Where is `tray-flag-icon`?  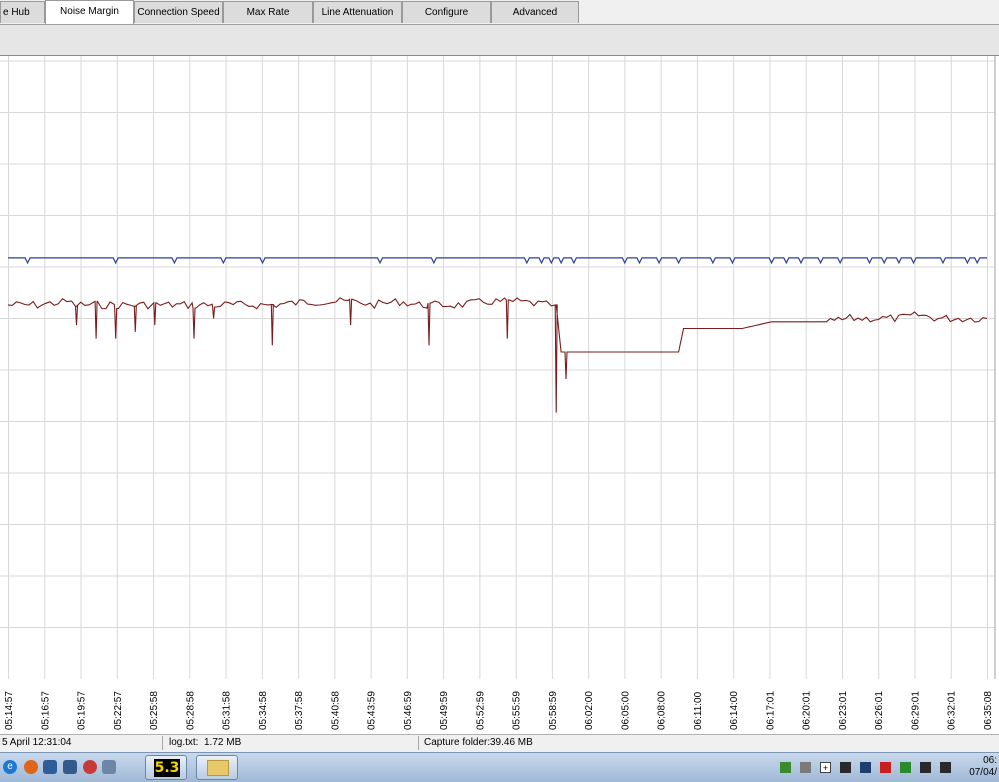 tray-flag-icon is located at coordinates (885, 767).